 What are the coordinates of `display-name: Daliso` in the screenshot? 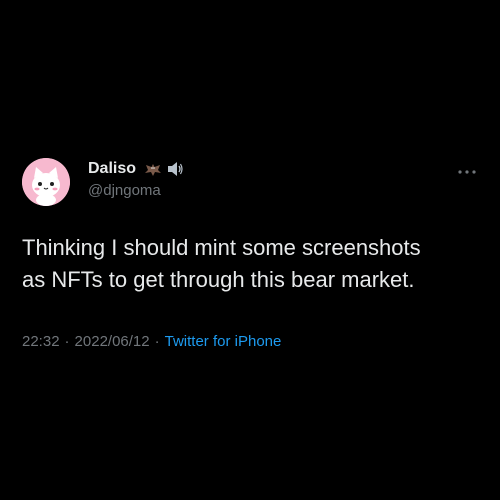 It's located at (112, 169).